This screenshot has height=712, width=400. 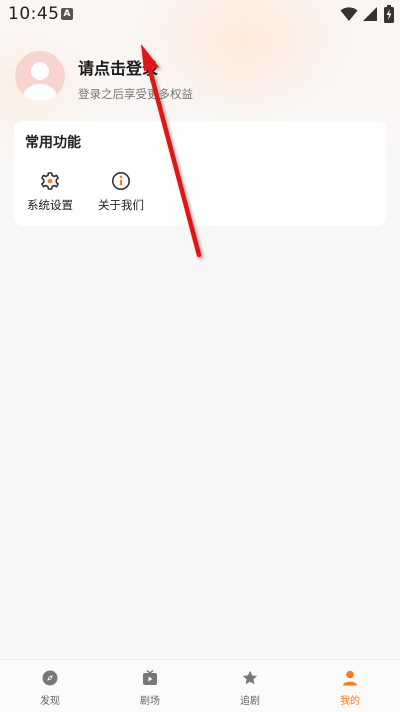 I want to click on a-letter-icon: A, so click(x=67, y=14).